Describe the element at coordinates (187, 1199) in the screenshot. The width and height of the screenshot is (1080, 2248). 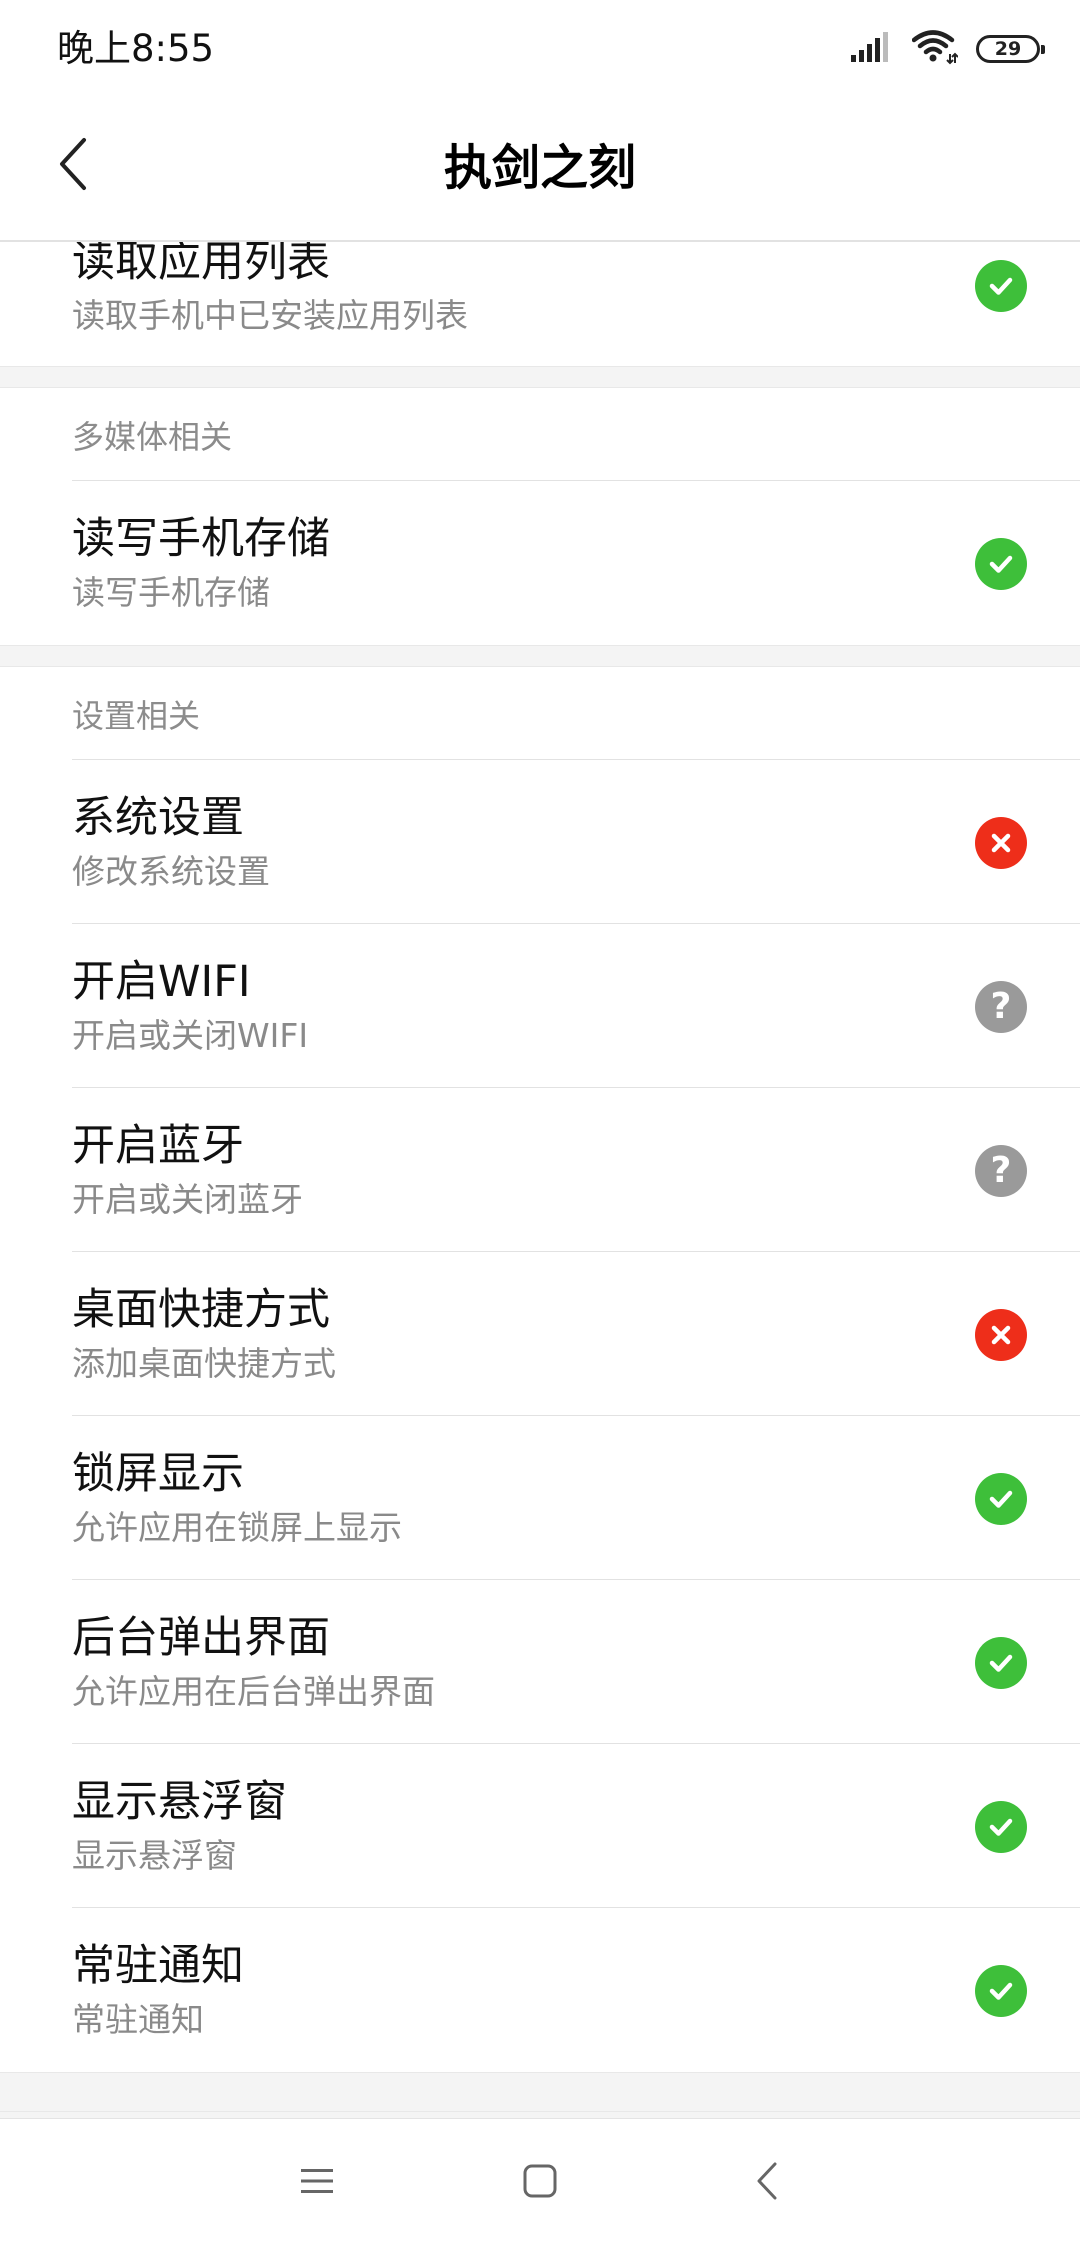
I see `permission-desc: 开启或关闭蓝牙` at that location.